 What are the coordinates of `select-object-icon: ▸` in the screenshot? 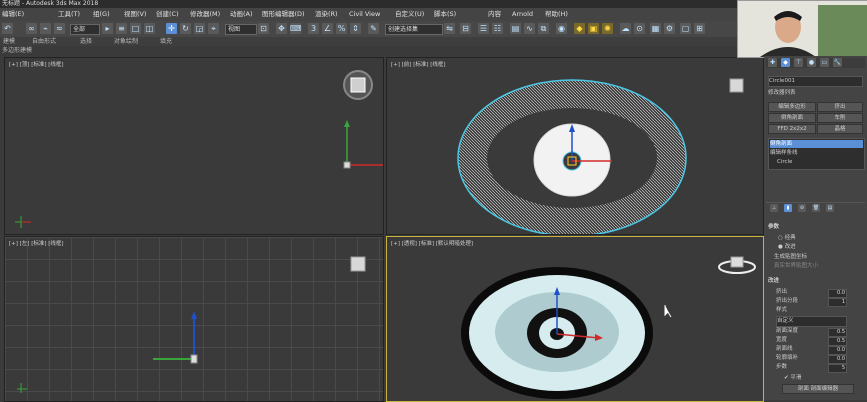 It's located at (107, 28).